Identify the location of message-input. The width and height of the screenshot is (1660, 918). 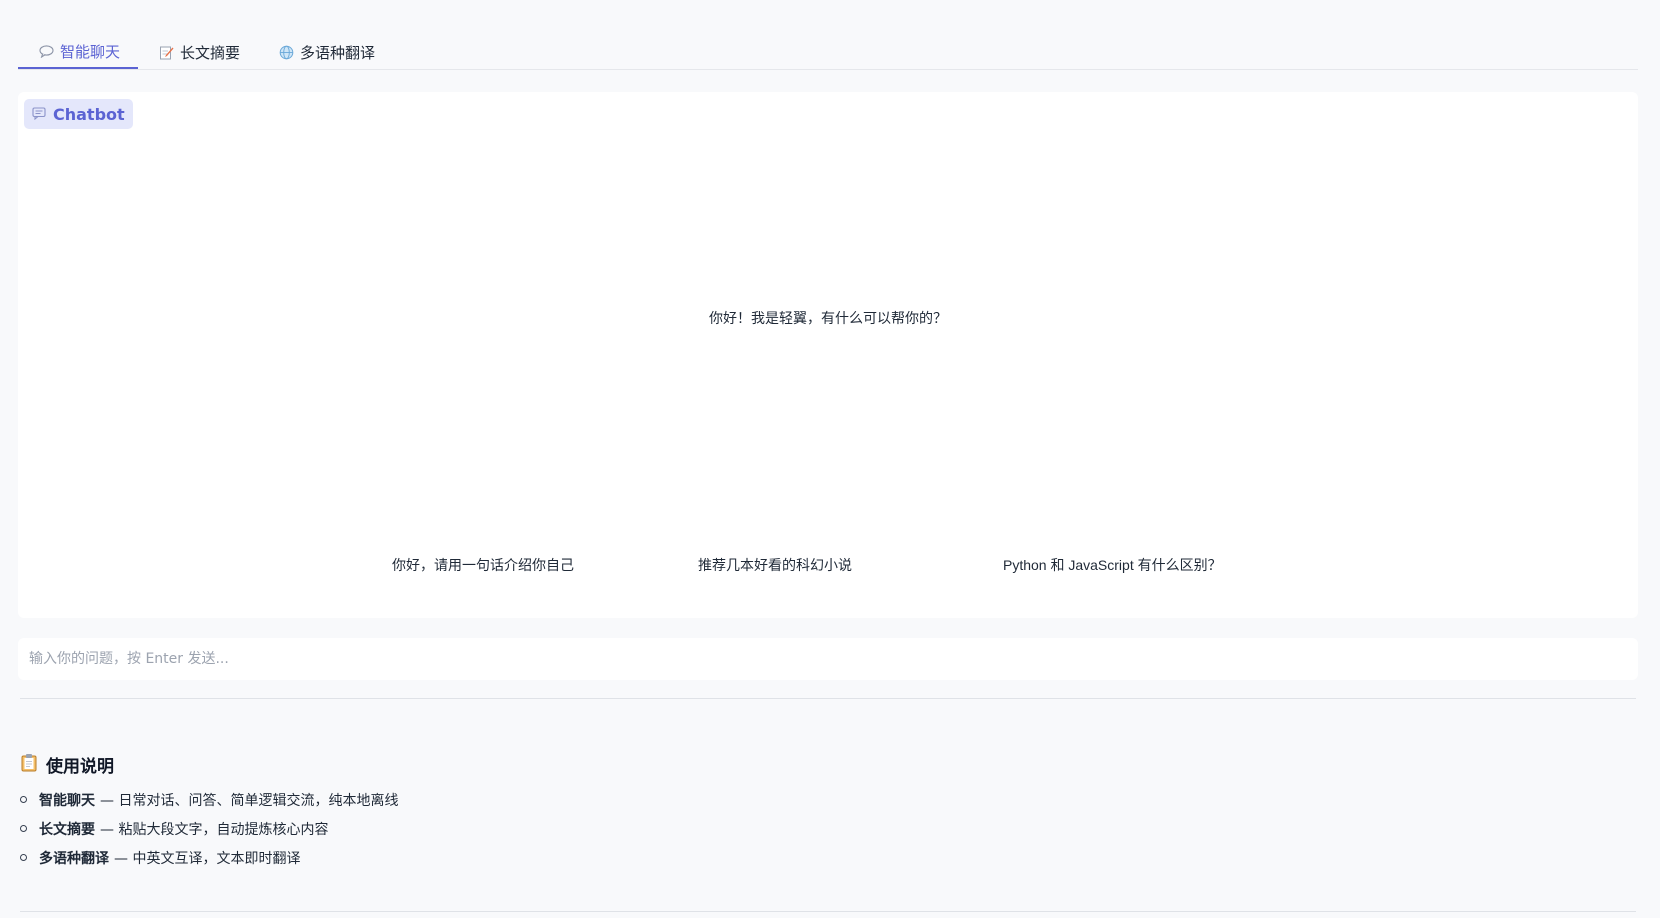
(828, 659).